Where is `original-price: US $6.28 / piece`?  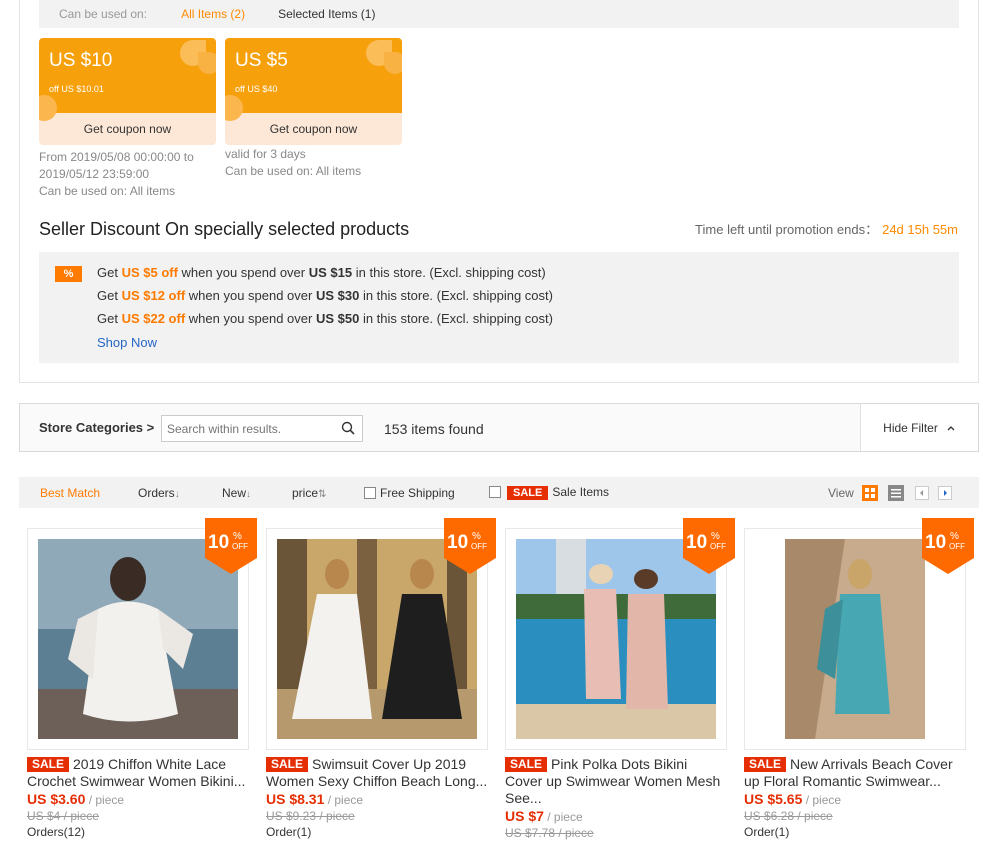
original-price: US $6.28 / piece is located at coordinates (788, 816).